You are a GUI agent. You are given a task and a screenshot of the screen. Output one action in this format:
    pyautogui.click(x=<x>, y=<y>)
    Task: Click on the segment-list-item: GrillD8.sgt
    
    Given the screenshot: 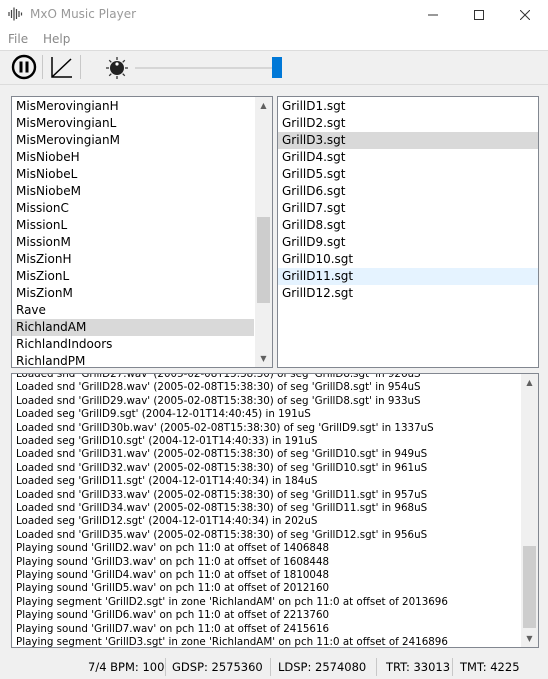 What is the action you would take?
    pyautogui.click(x=408, y=225)
    